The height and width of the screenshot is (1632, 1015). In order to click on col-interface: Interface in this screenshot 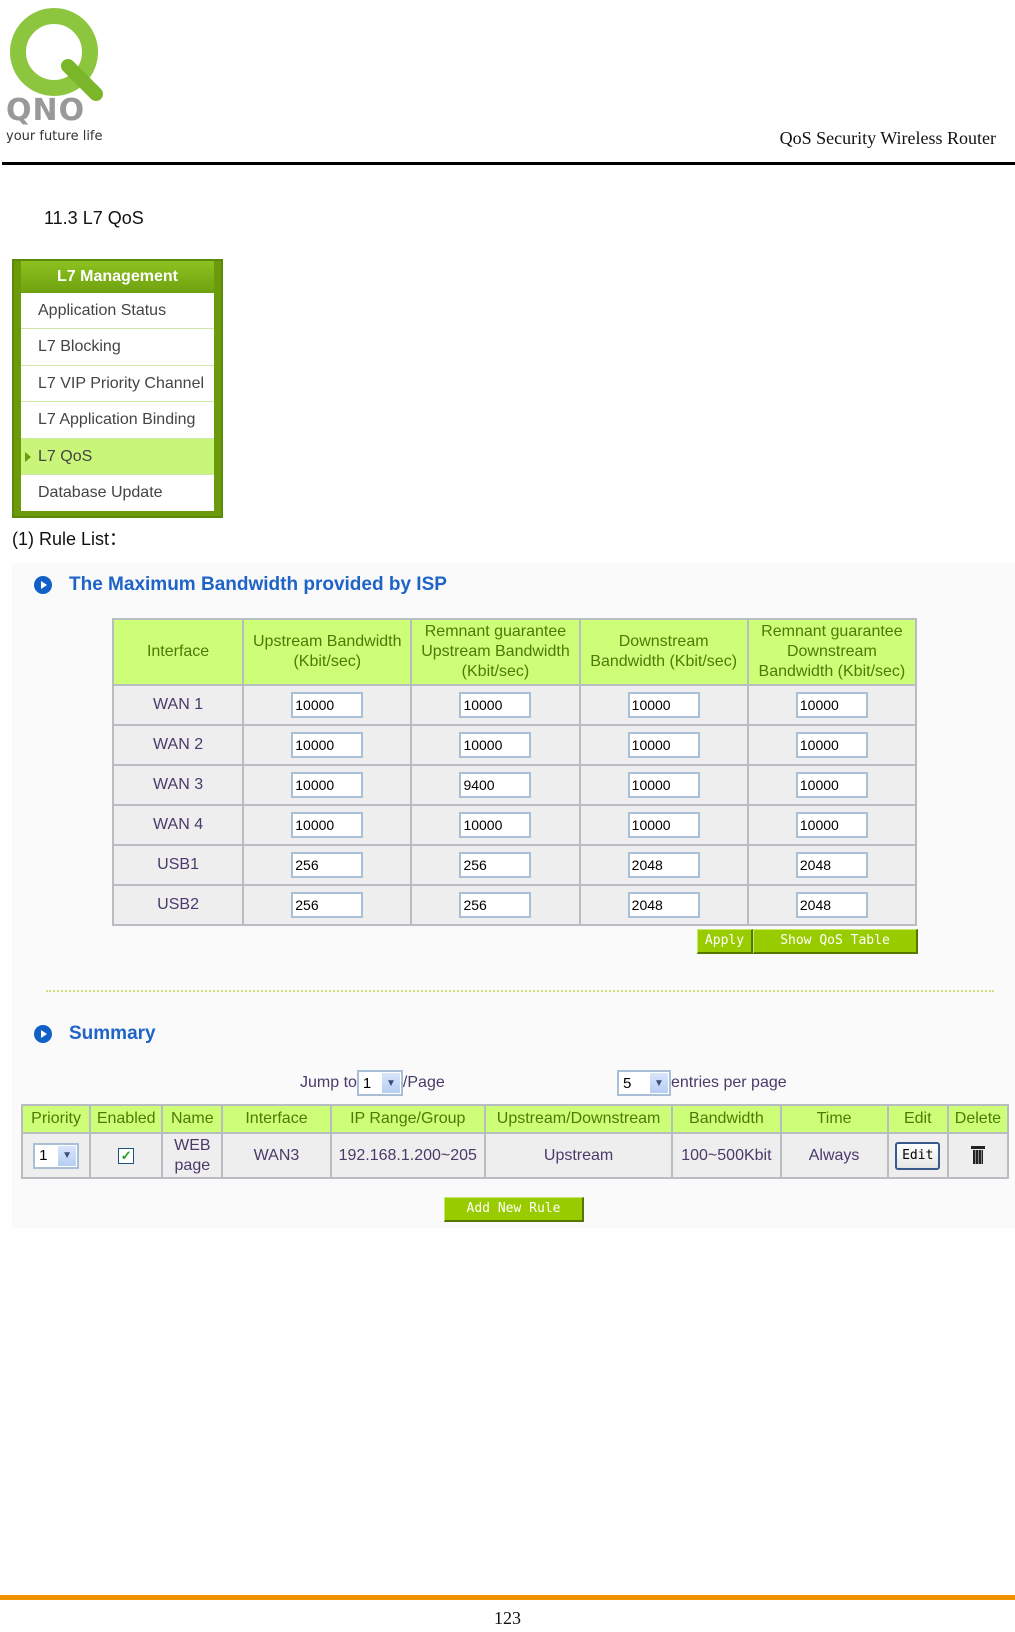, I will do `click(276, 1119)`.